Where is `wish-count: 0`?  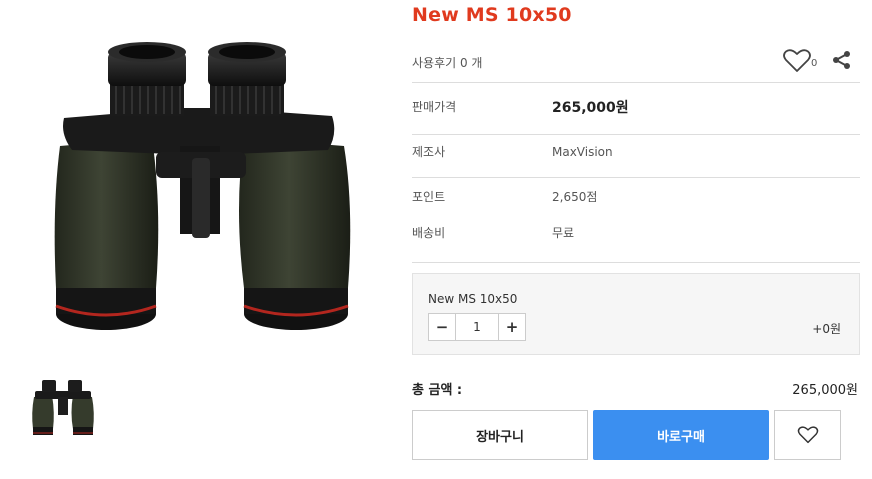 wish-count: 0 is located at coordinates (814, 63).